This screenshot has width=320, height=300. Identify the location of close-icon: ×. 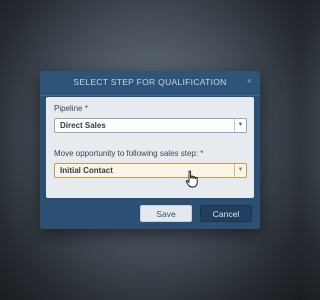
(249, 81).